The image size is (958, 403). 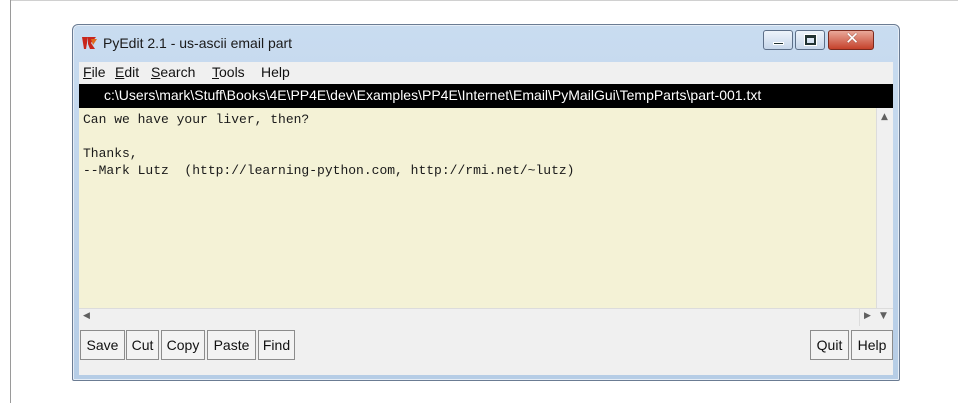 I want to click on paste-button: Paste, so click(x=231, y=345).